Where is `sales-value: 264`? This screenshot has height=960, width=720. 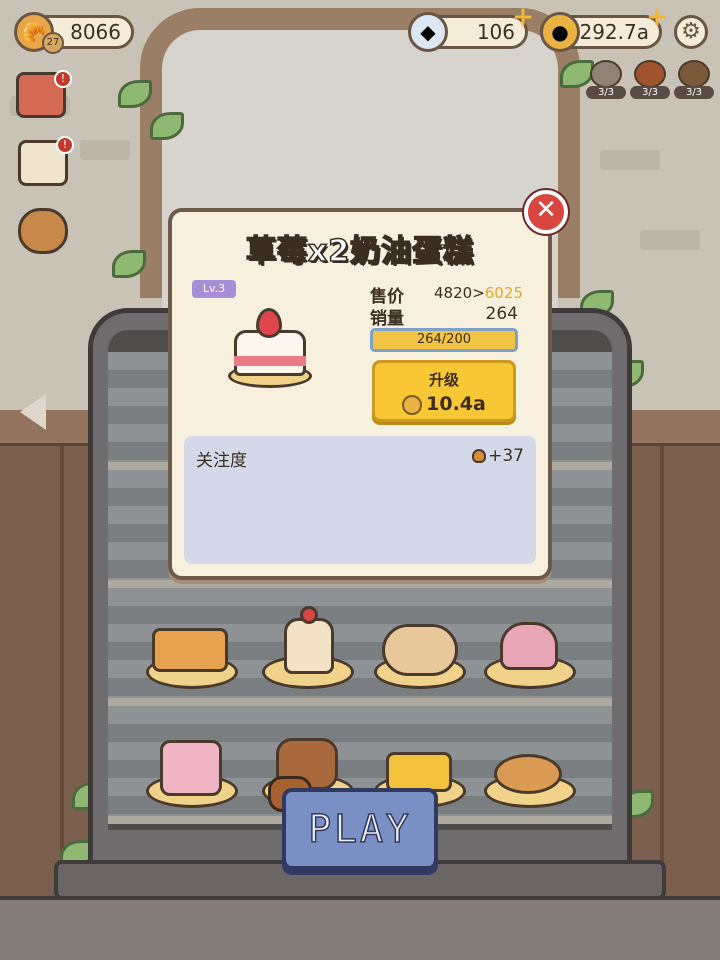
sales-value: 264 is located at coordinates (501, 314).